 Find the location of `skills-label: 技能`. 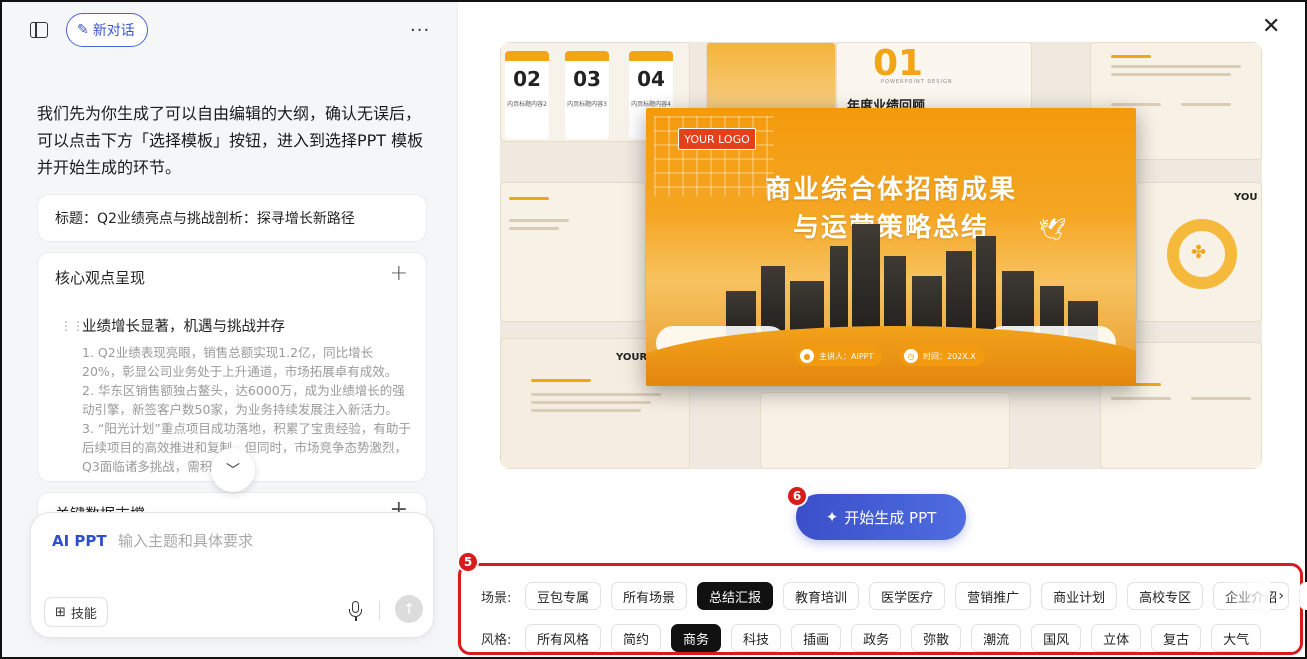

skills-label: 技能 is located at coordinates (83, 614).